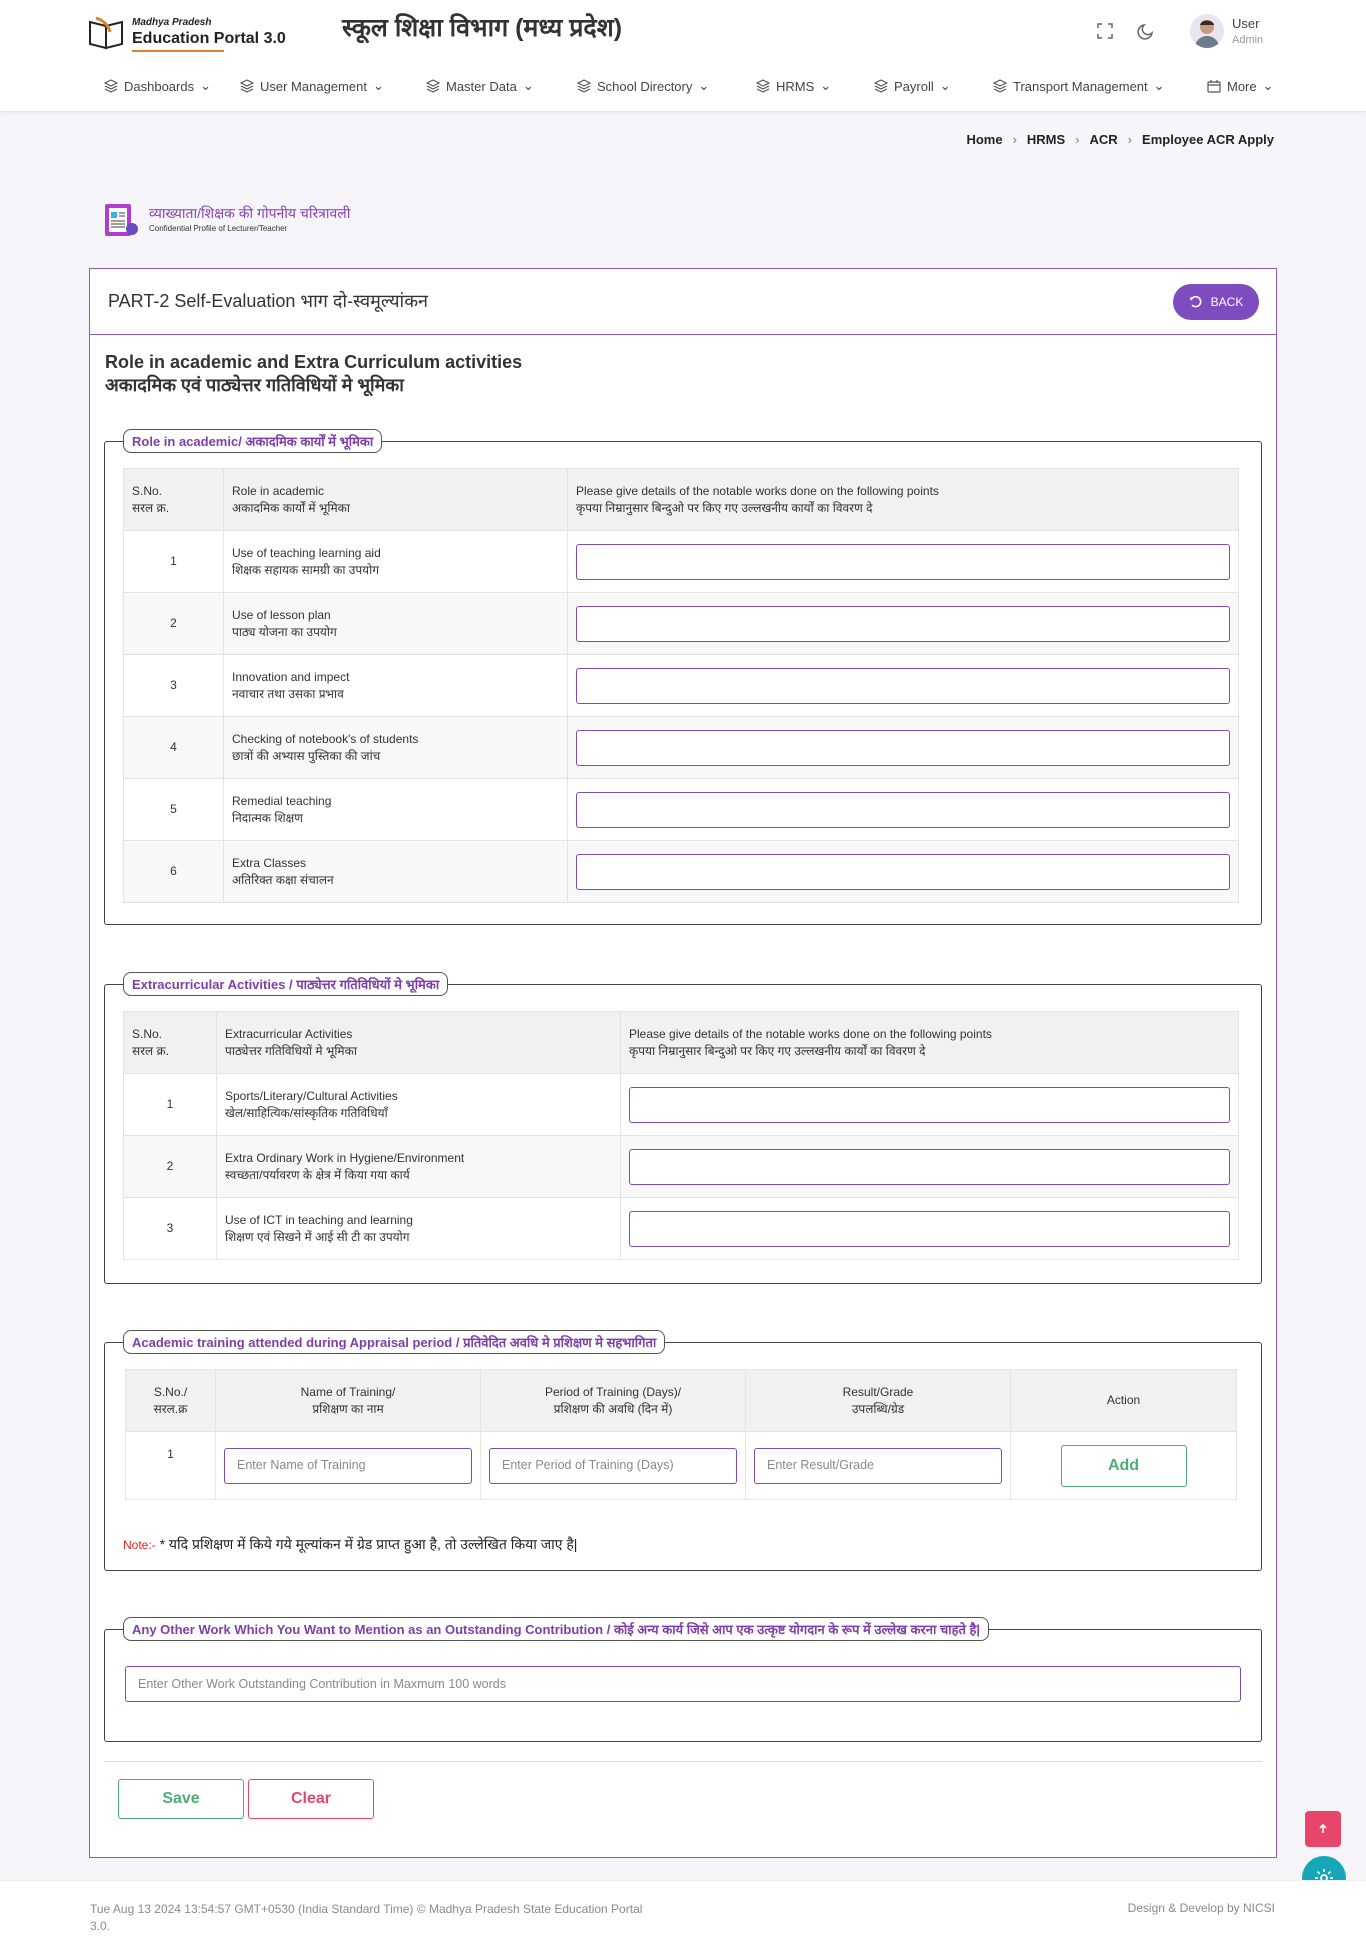 The image size is (1366, 1936). What do you see at coordinates (1214, 86) in the screenshot?
I see `calendar-icon` at bounding box center [1214, 86].